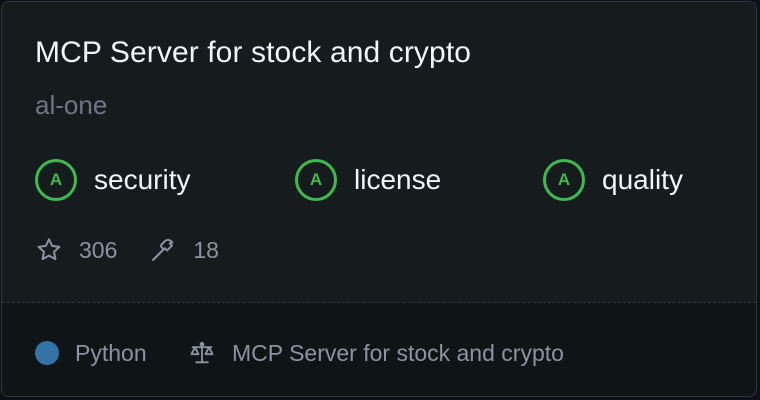 The height and width of the screenshot is (400, 760). Describe the element at coordinates (143, 250) in the screenshot. I see `stats-row: 306 18` at that location.